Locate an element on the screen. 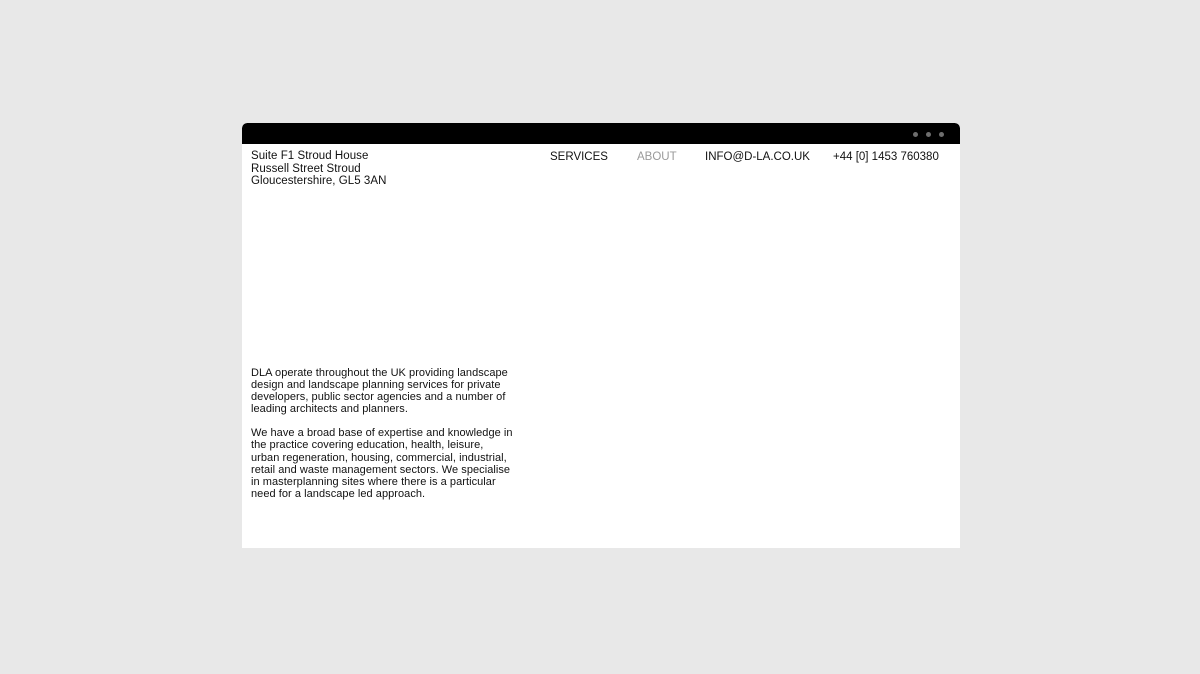 This screenshot has width=1200, height=674. window-controls is located at coordinates (928, 134).